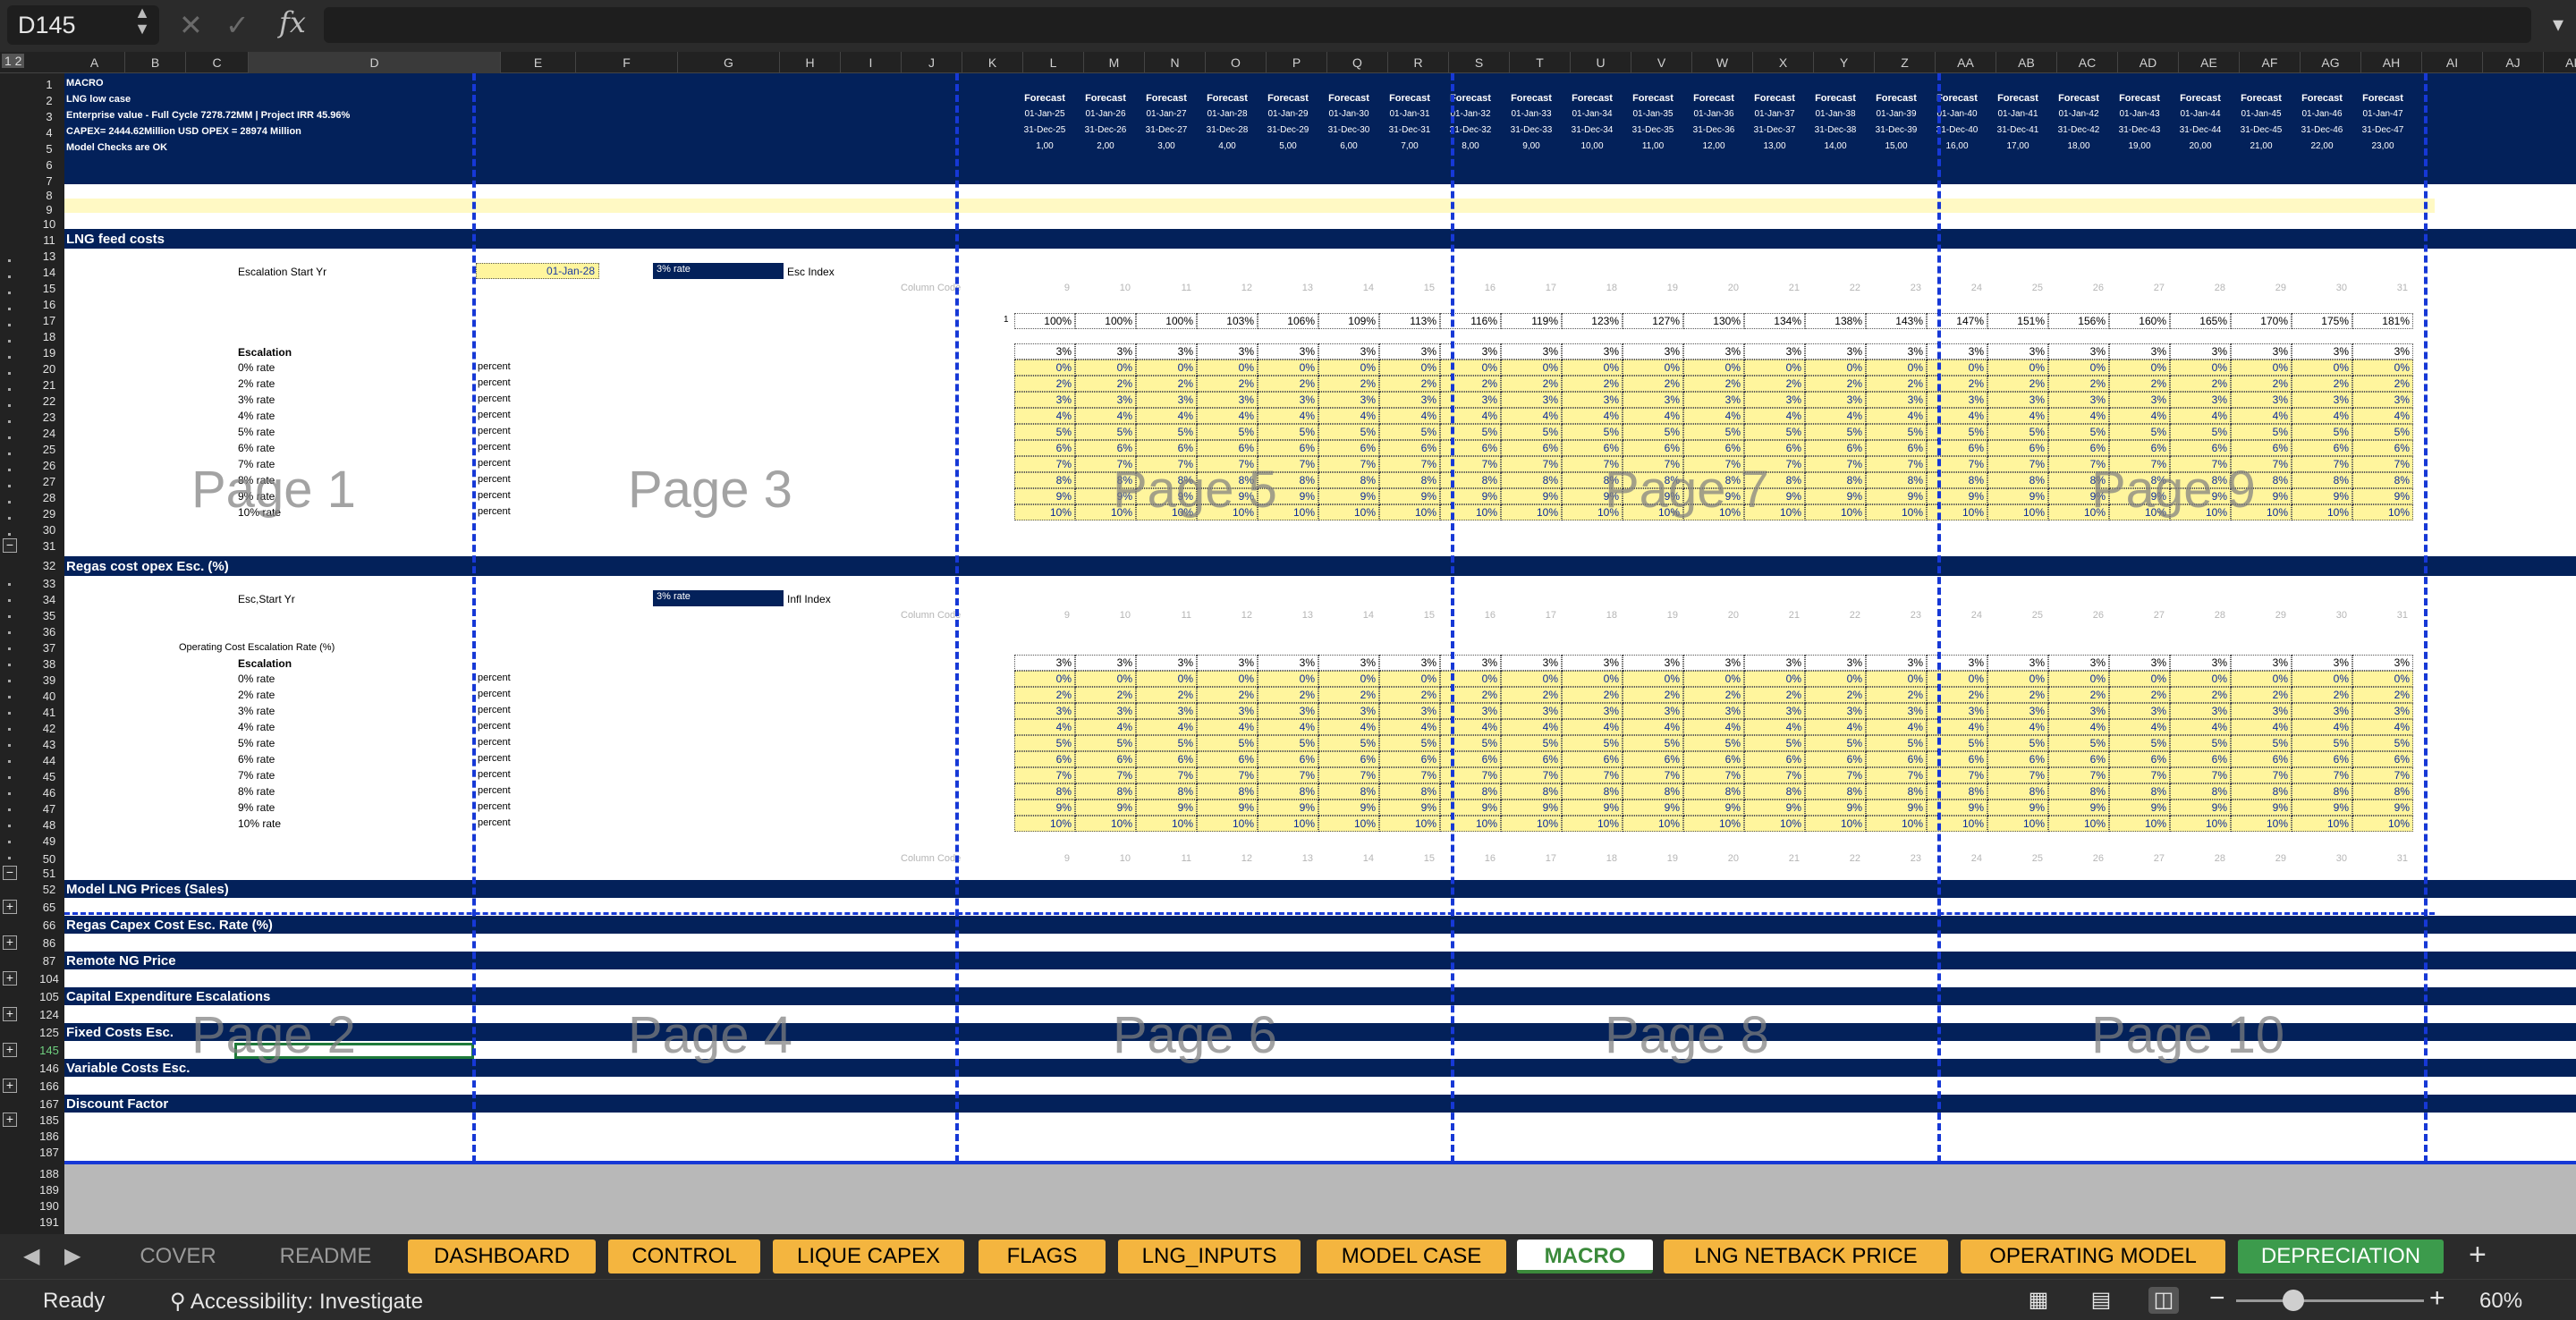  I want to click on column-header-af: AF, so click(2270, 62).